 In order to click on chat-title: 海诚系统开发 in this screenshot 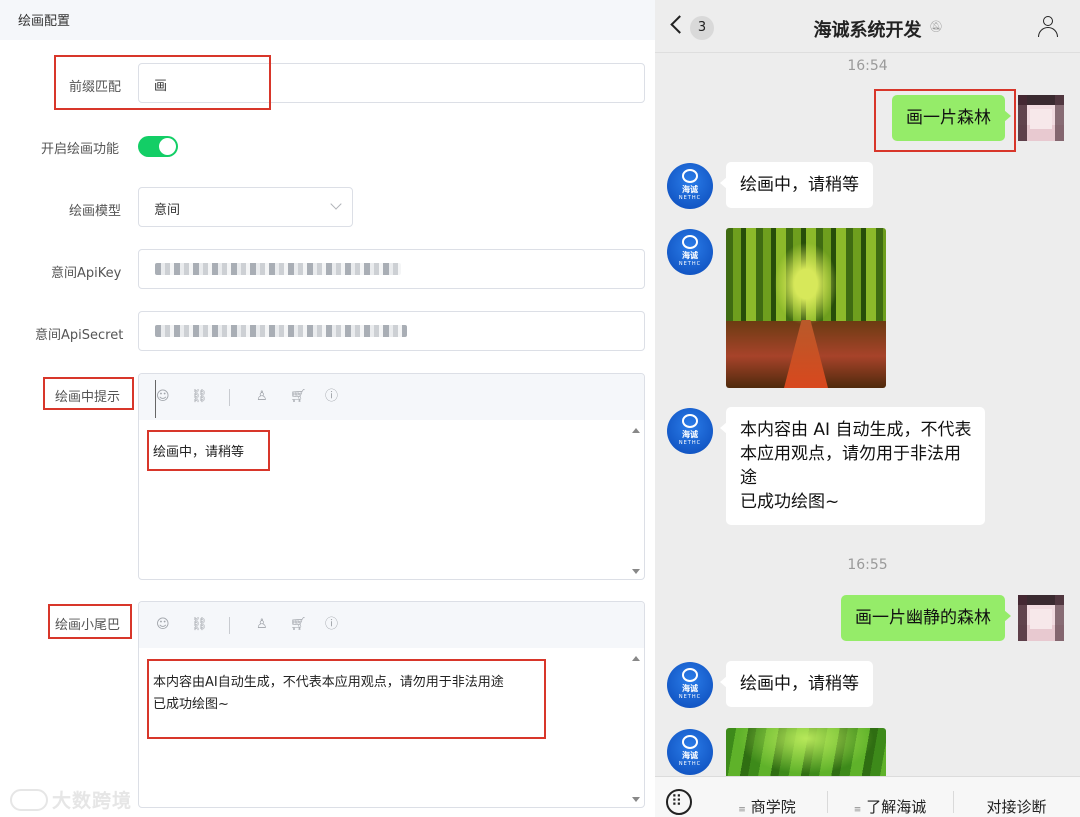, I will do `click(867, 30)`.